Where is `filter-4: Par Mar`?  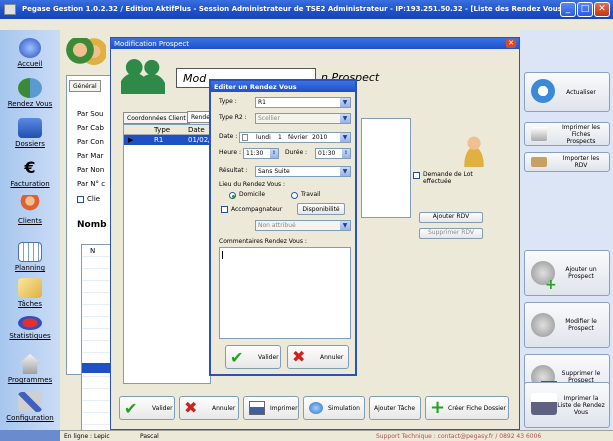 filter-4: Par Mar is located at coordinates (90, 156).